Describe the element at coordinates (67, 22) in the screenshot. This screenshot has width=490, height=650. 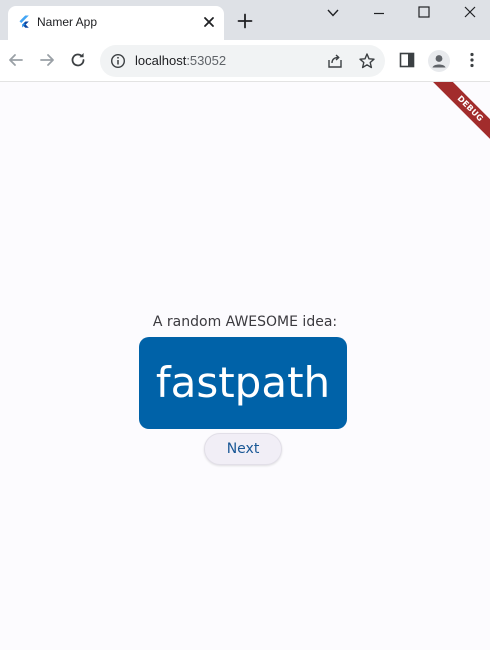
I see `tab-title: Namer App` at that location.